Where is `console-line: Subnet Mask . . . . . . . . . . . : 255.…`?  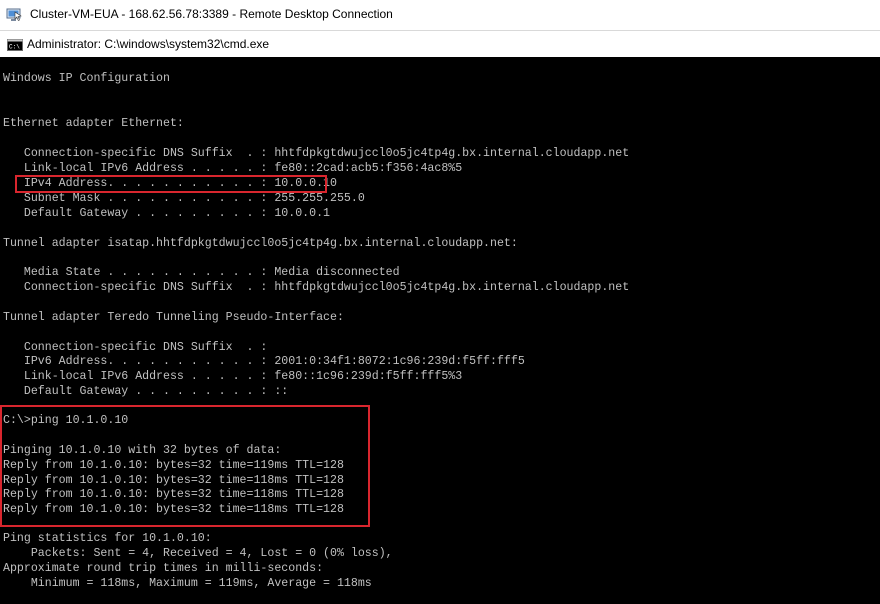 console-line: Subnet Mask . . . . . . . . . . . : 255.… is located at coordinates (184, 198).